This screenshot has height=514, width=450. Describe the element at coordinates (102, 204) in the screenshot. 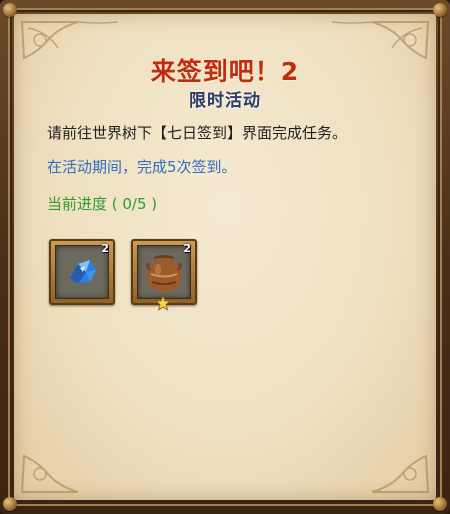

I see `quest-progress: 当前进度 ( 0/5 )` at that location.